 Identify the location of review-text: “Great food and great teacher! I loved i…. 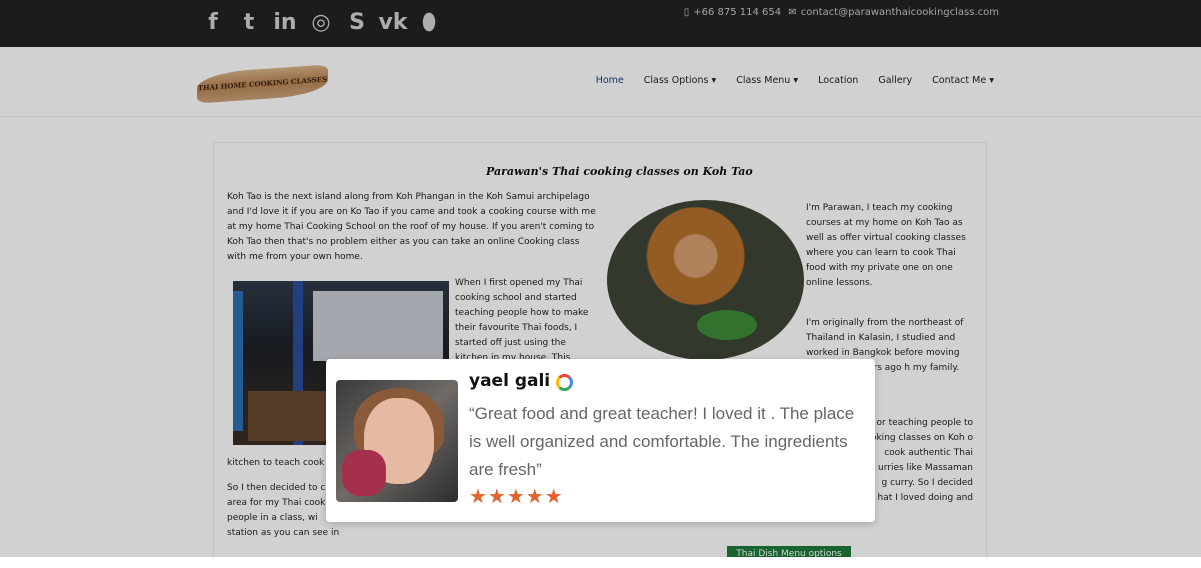
(662, 441).